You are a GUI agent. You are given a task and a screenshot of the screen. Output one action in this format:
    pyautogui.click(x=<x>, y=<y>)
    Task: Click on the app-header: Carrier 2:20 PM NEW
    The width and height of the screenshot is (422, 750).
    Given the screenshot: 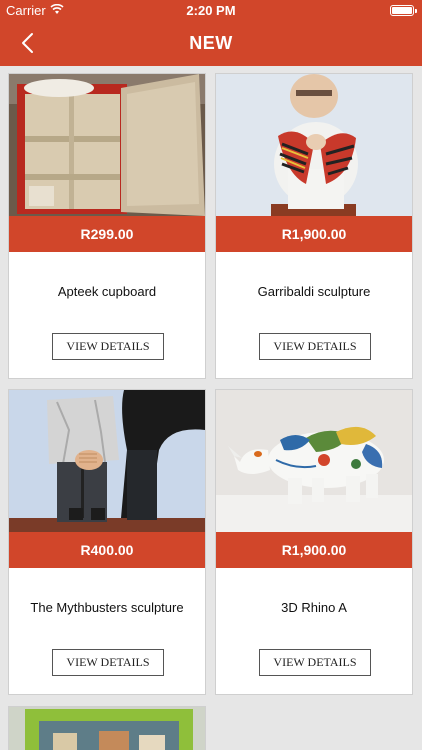 What is the action you would take?
    pyautogui.click(x=211, y=33)
    